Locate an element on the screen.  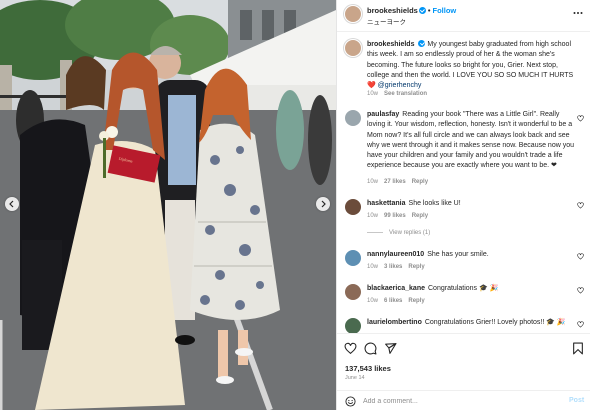
post-location: ニューヨーク is located at coordinates (386, 21).